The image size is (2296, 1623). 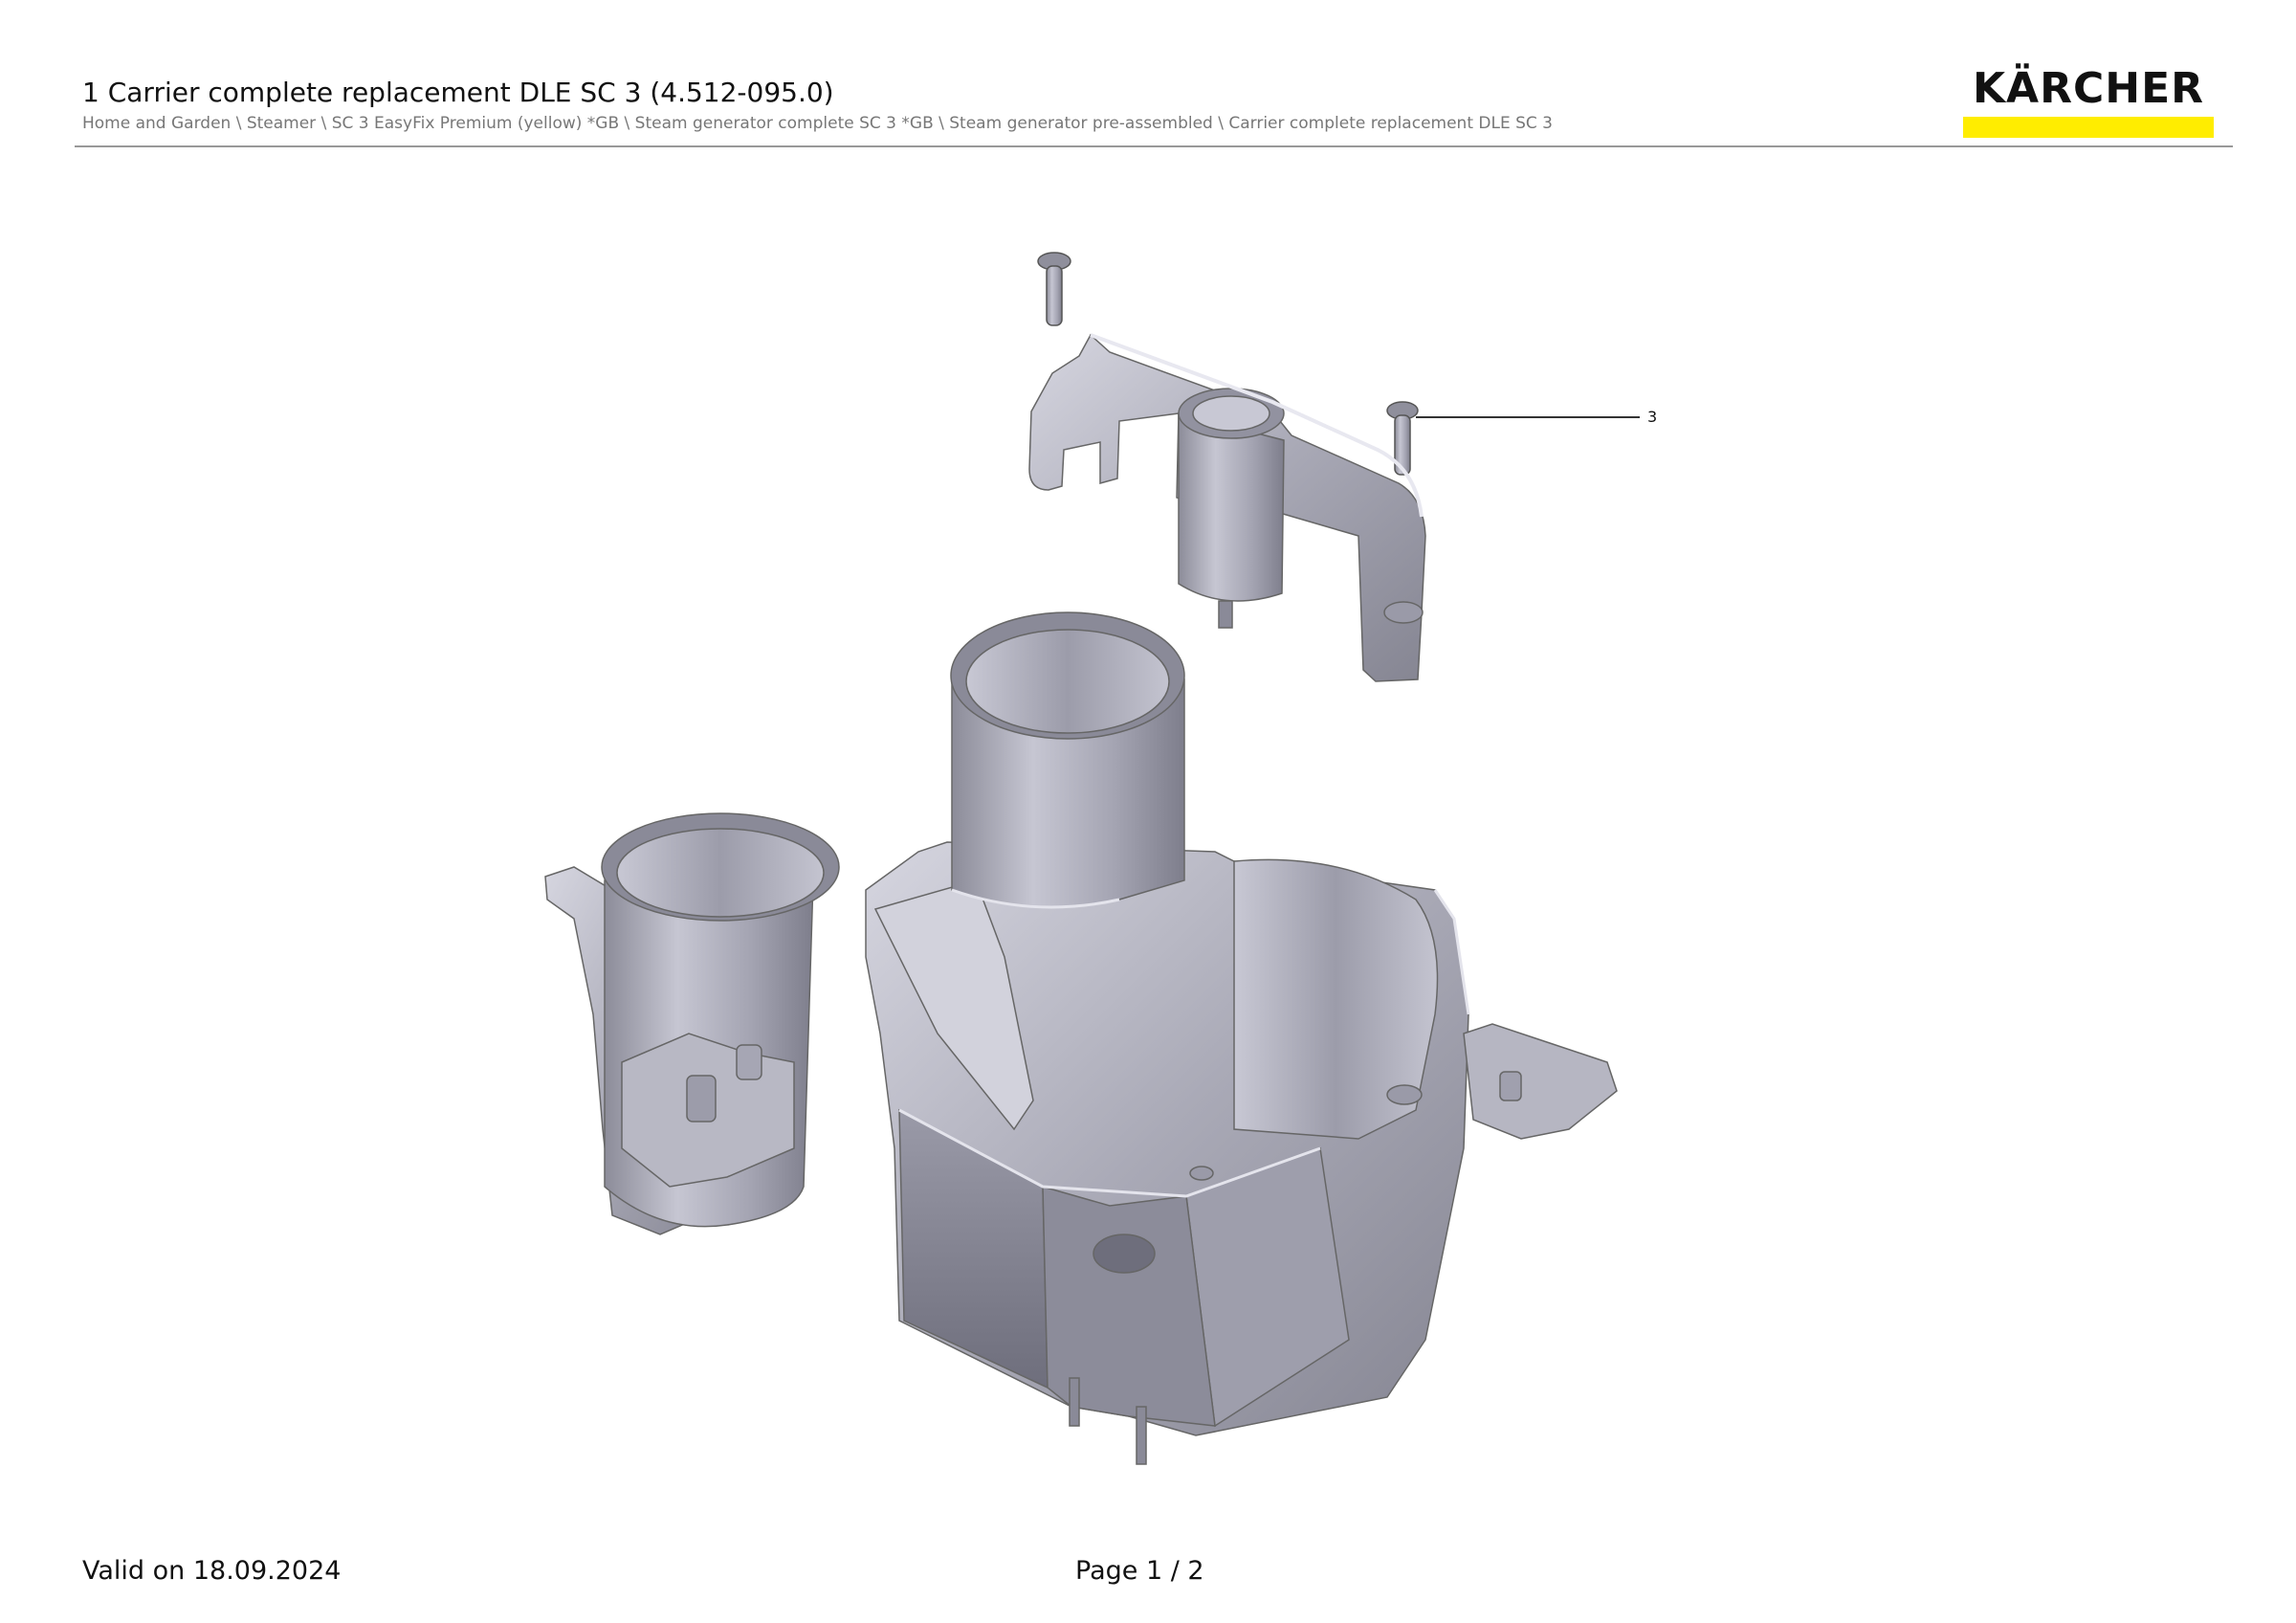 I want to click on screw-top-part, so click(x=1054, y=289).